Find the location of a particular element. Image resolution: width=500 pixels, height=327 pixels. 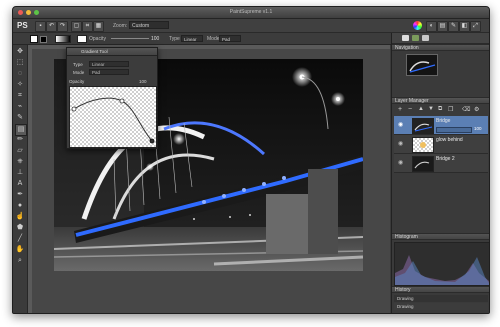

duplicate-layer-icon: ❐ is located at coordinates (450, 109).